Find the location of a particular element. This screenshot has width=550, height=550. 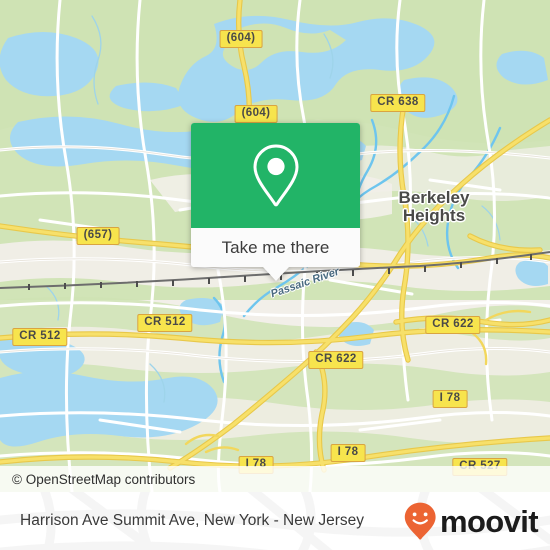

moovit-logo: moovit is located at coordinates (471, 521).